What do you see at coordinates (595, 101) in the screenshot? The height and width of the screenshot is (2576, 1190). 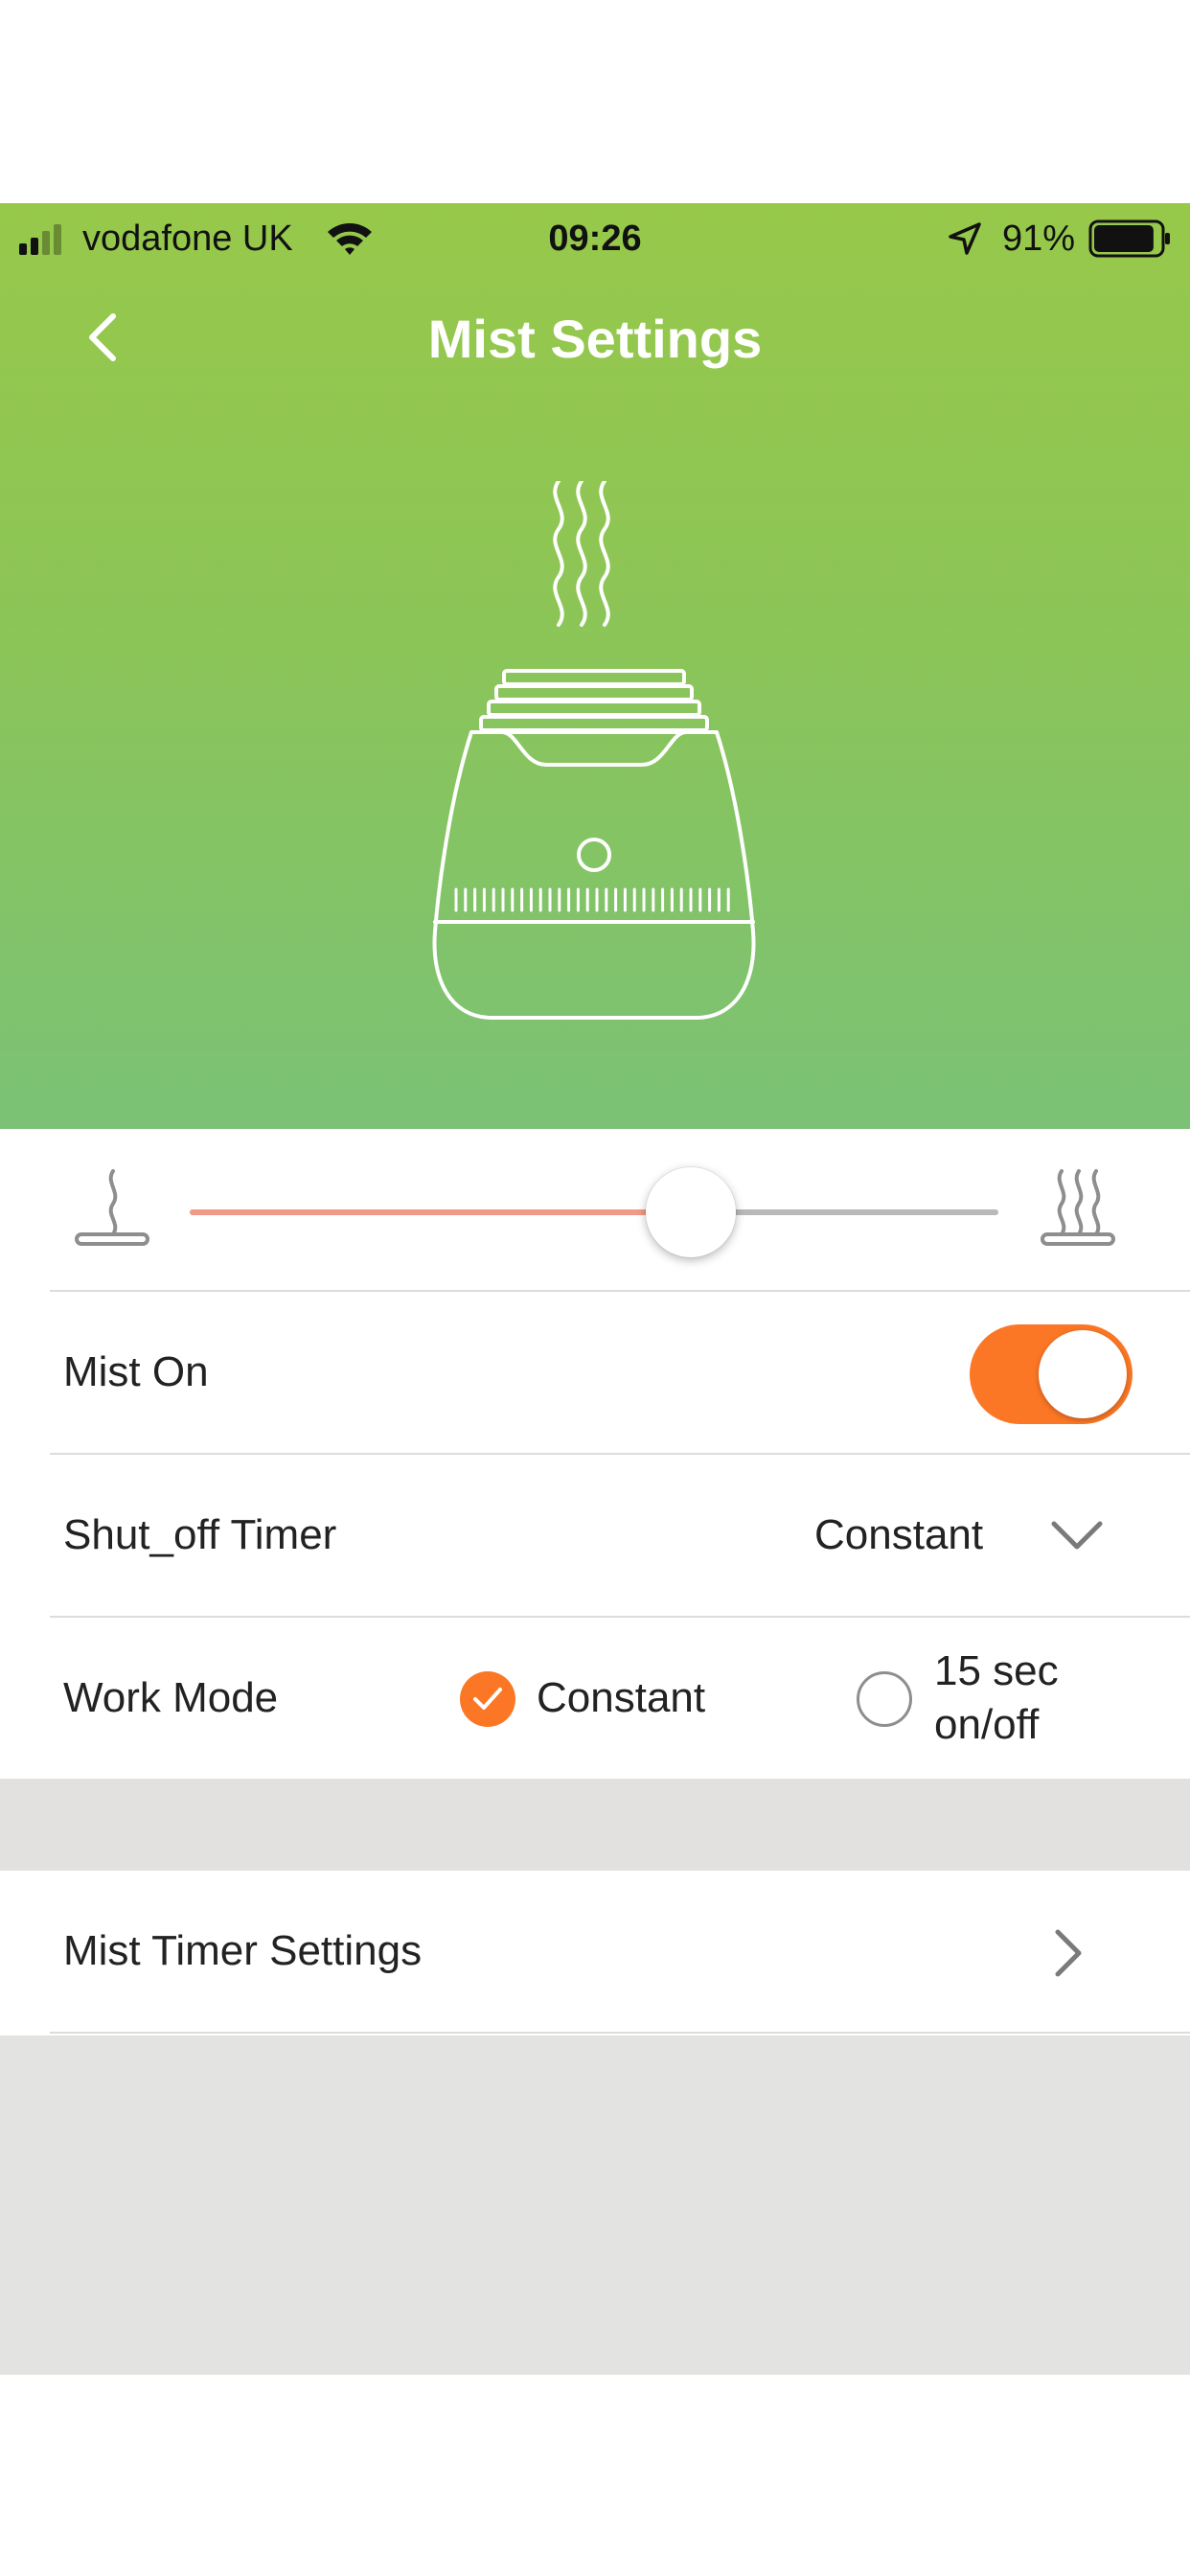 I see `top-blank-area` at bounding box center [595, 101].